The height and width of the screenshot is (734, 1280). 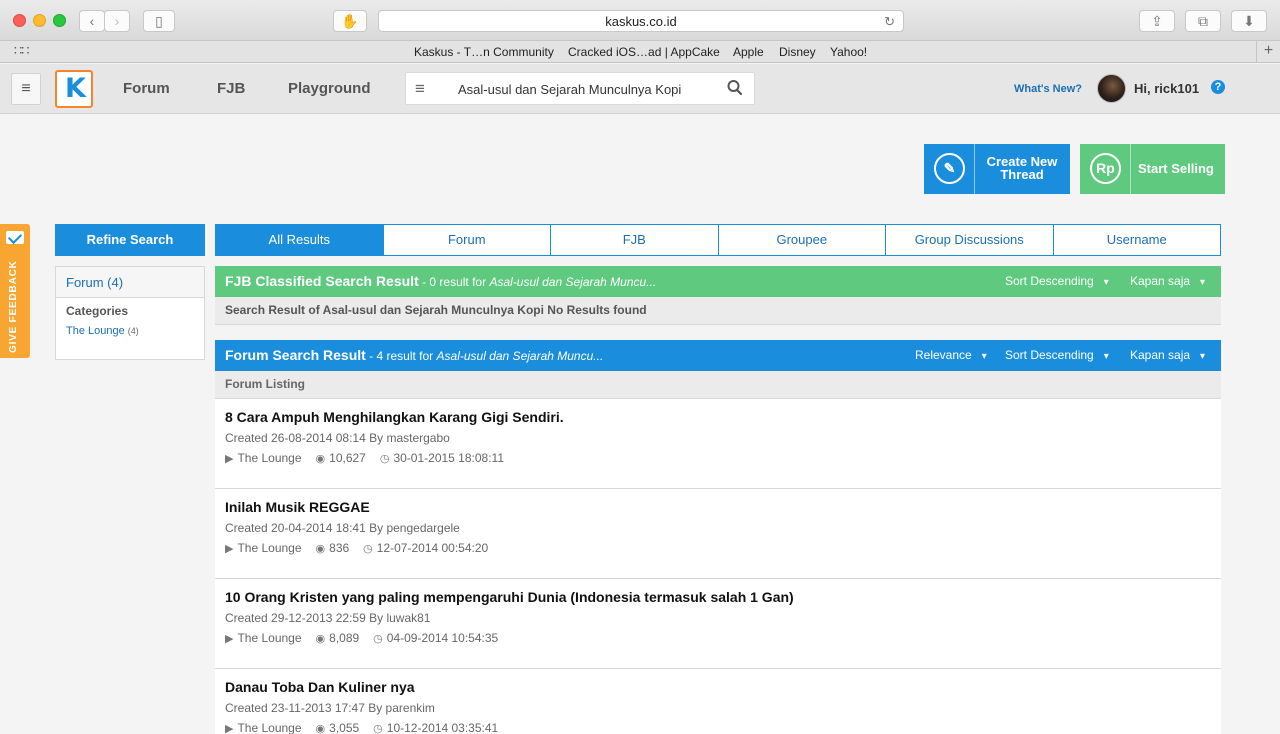 I want to click on chevron-left-icon: ‹, so click(x=92, y=21).